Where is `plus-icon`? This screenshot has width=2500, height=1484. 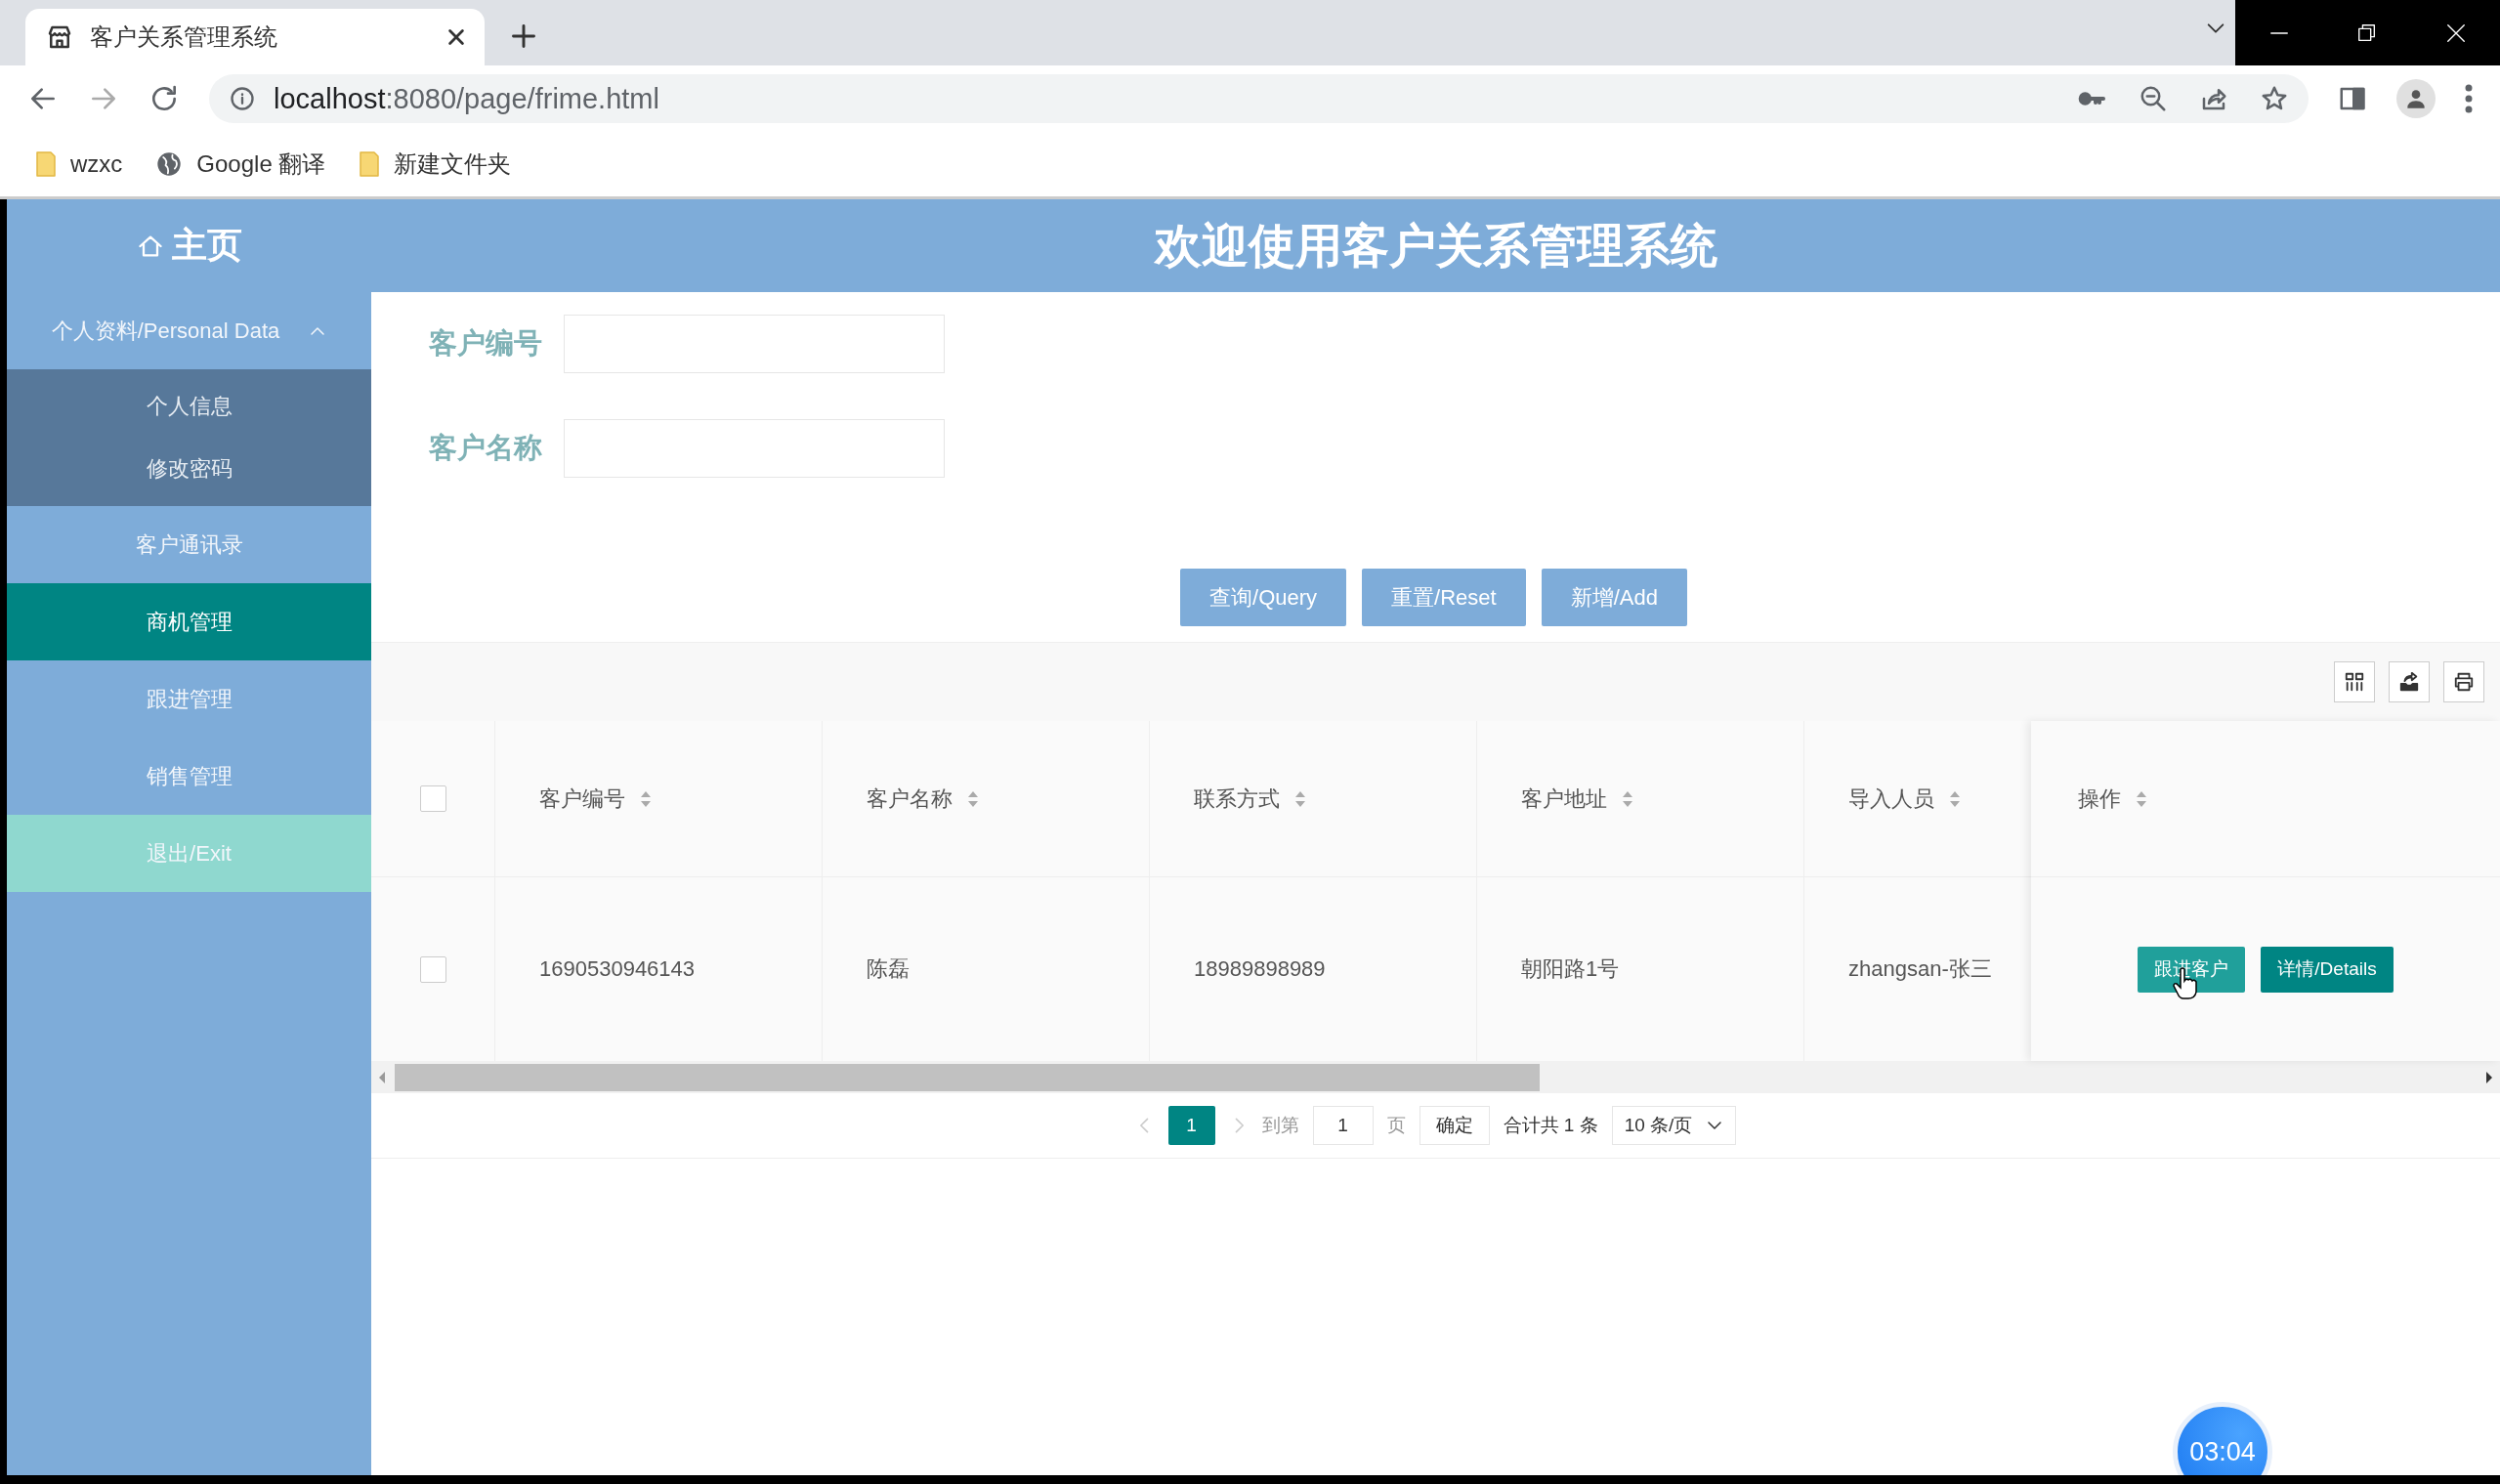
plus-icon is located at coordinates (523, 36).